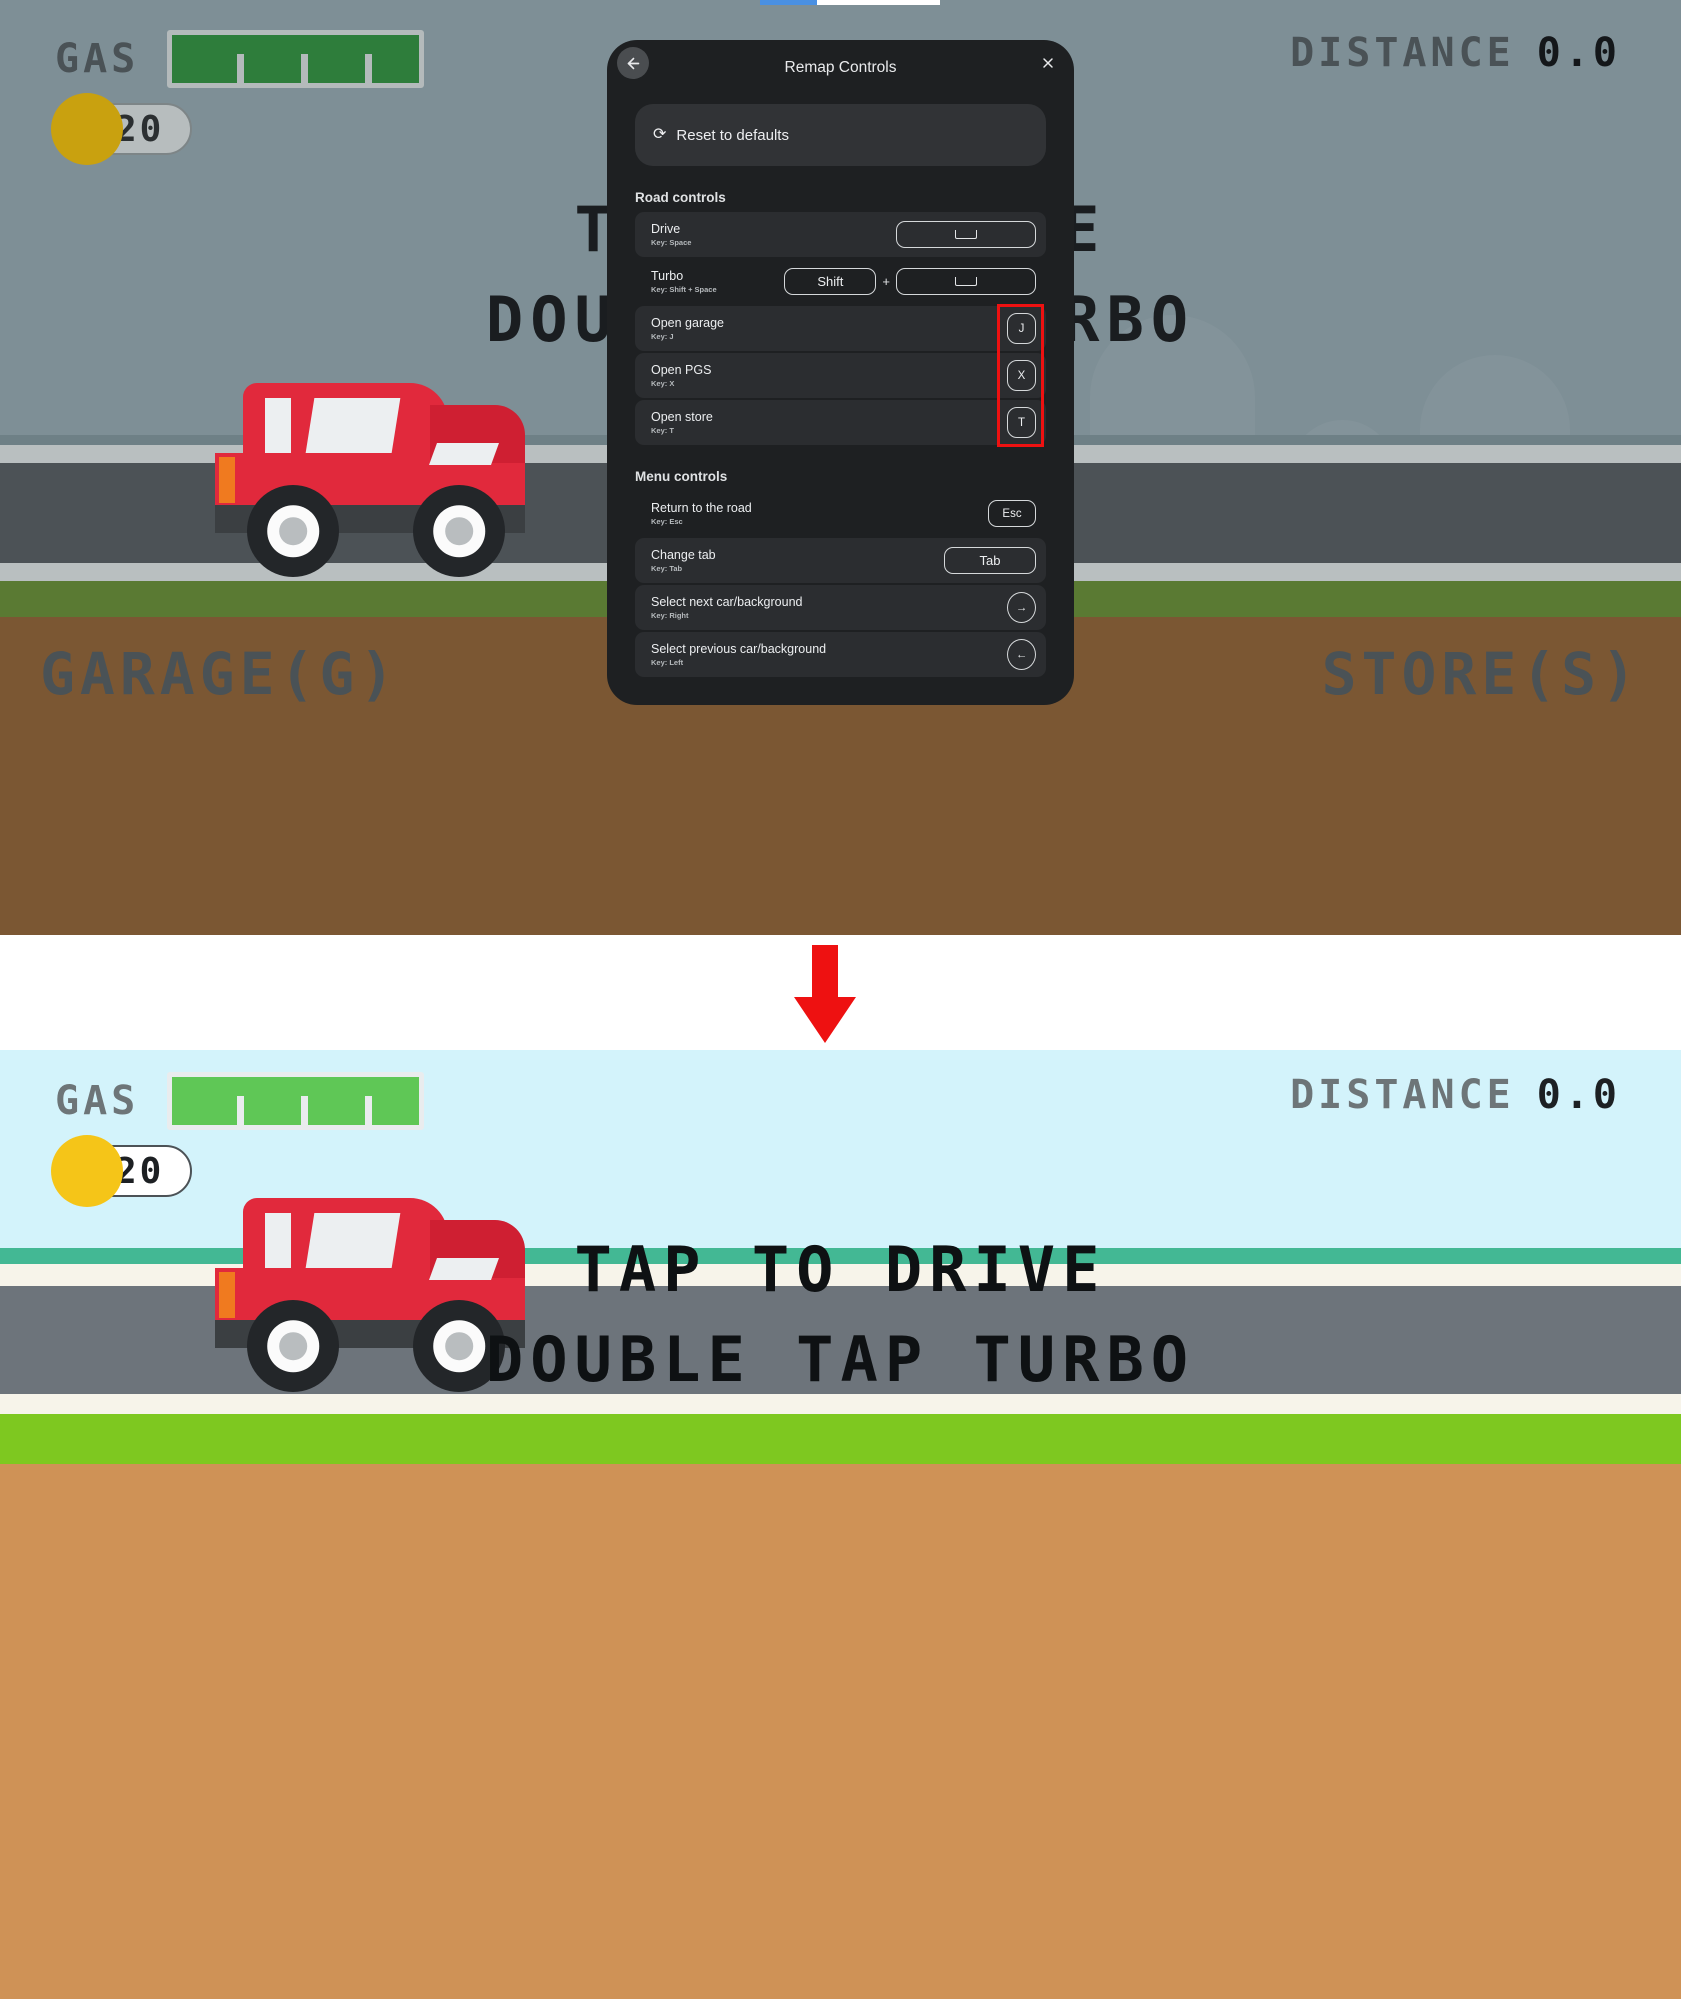 This screenshot has height=1999, width=1681. I want to click on dialog-header: Remap Controls, so click(840, 68).